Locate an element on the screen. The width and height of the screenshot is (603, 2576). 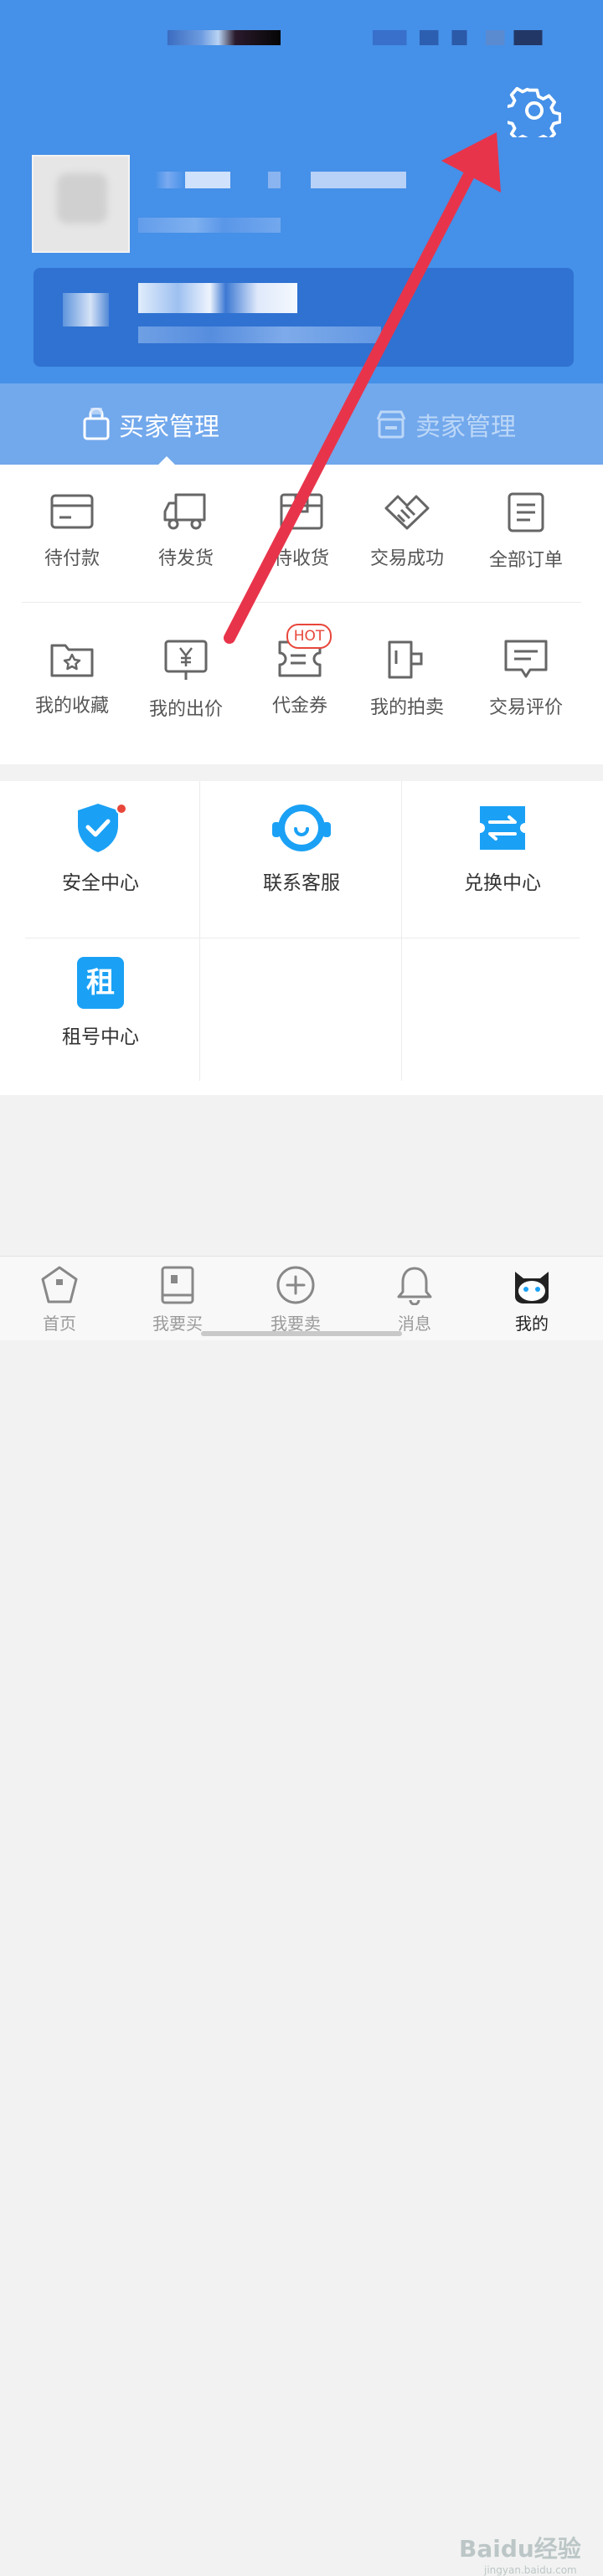
customer-service-button: 联系客服 is located at coordinates (301, 848).